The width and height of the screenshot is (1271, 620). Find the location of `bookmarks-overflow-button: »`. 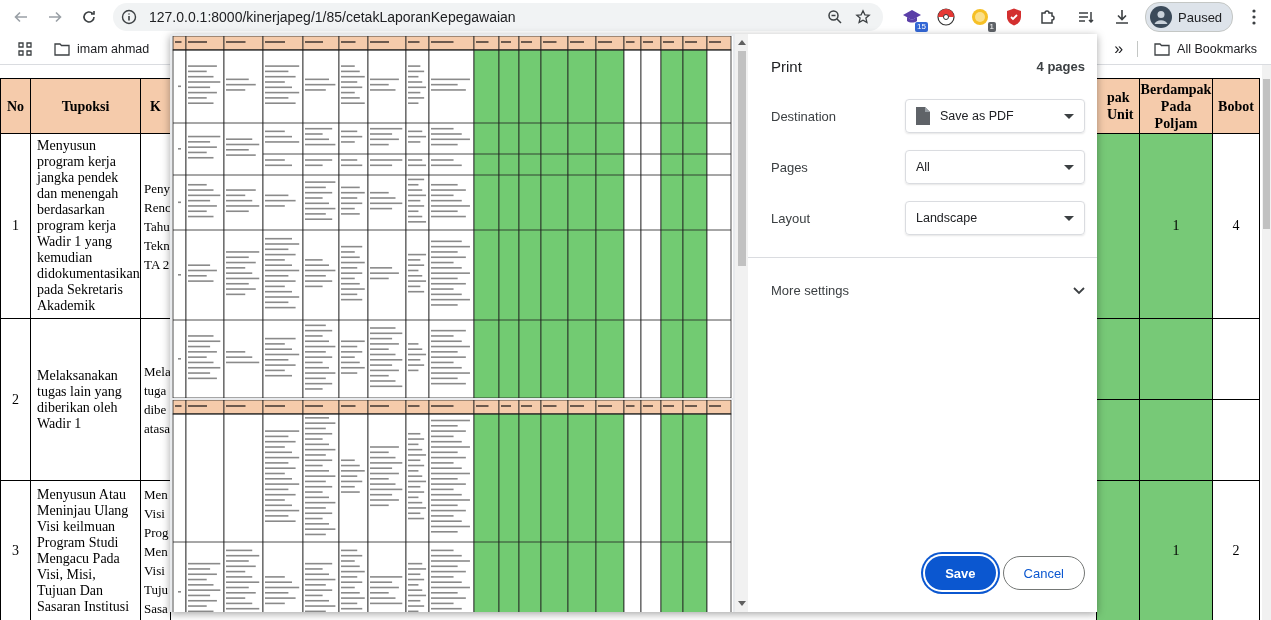

bookmarks-overflow-button: » is located at coordinates (1119, 49).